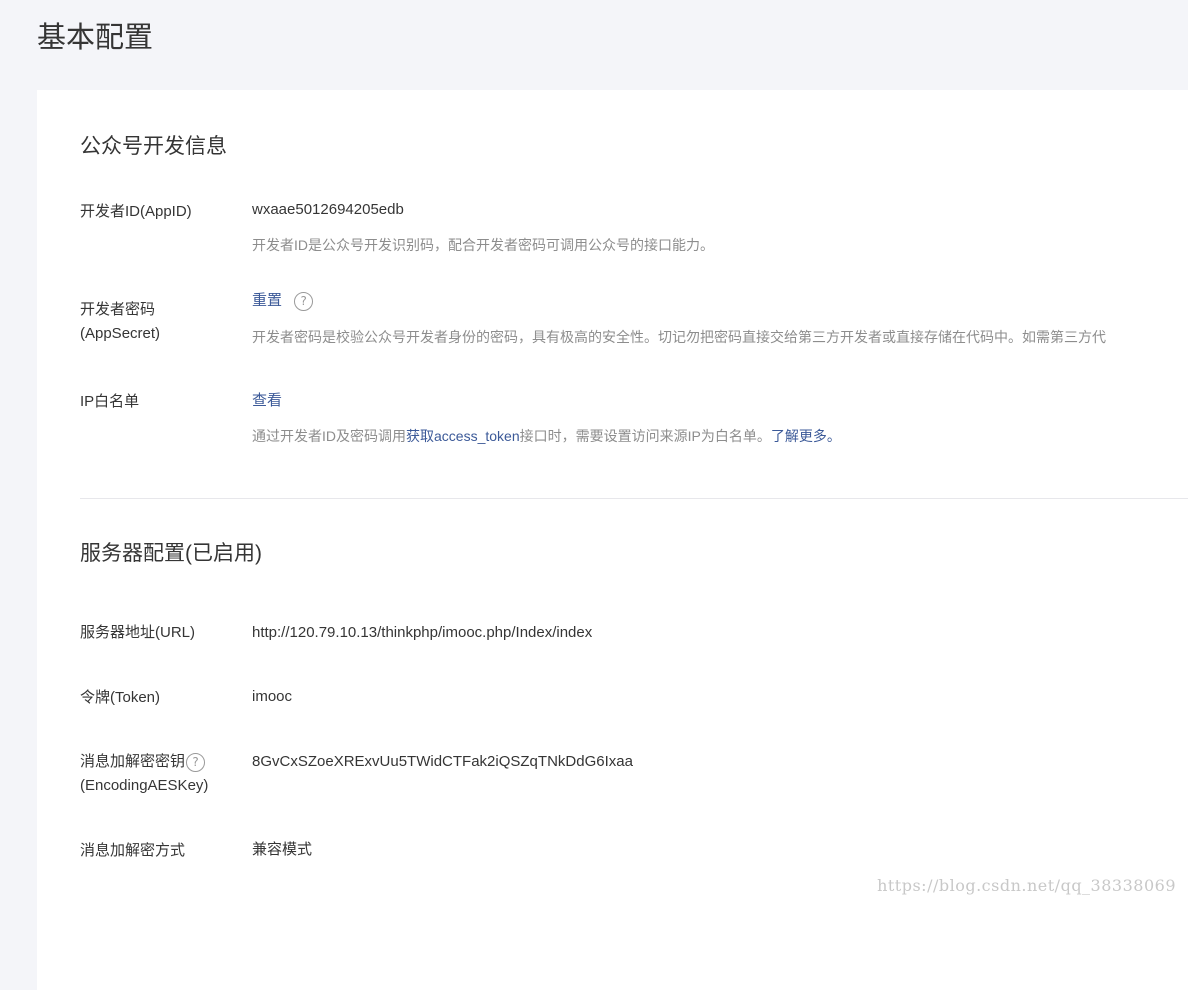 This screenshot has width=1188, height=990. Describe the element at coordinates (137, 632) in the screenshot. I see `server-url-label: 服务器地址(URL)` at that location.